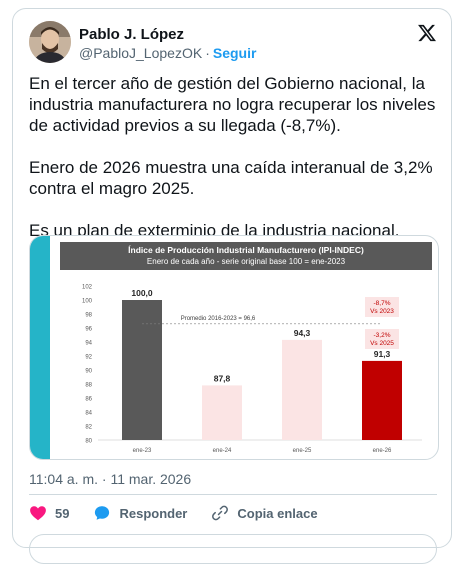 The height and width of the screenshot is (564, 468). Describe the element at coordinates (49, 513) in the screenshot. I see `like-button: 59` at that location.